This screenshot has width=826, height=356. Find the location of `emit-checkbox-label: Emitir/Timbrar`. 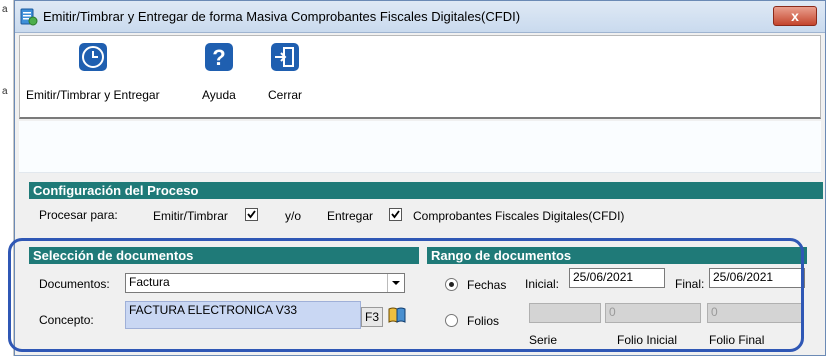

emit-checkbox-label: Emitir/Timbrar is located at coordinates (190, 216).